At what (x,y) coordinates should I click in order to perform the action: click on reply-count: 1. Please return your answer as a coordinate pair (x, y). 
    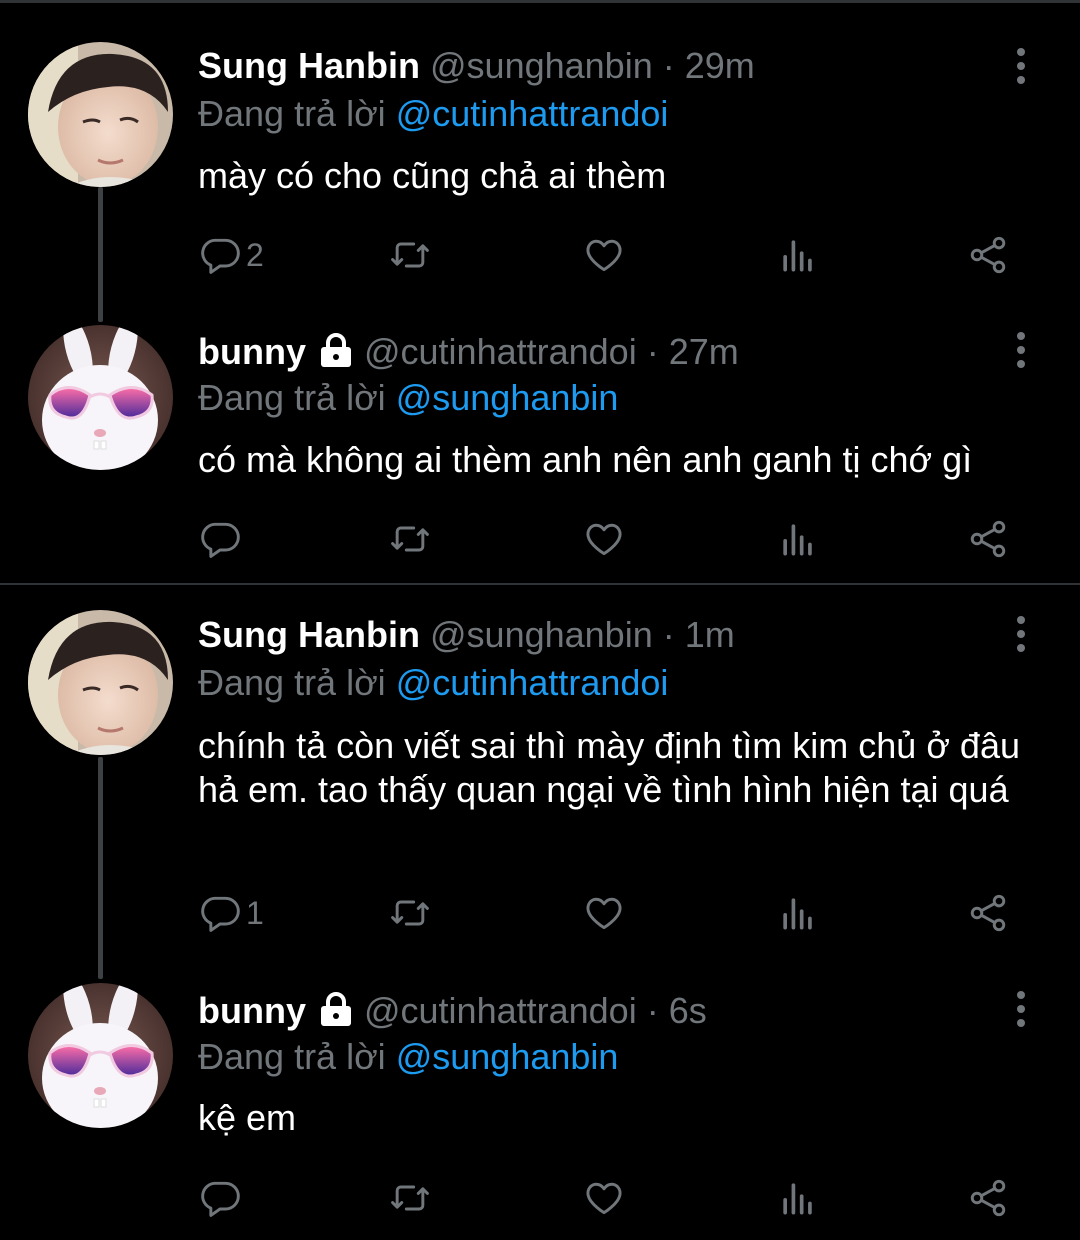
    Looking at the image, I should click on (255, 912).